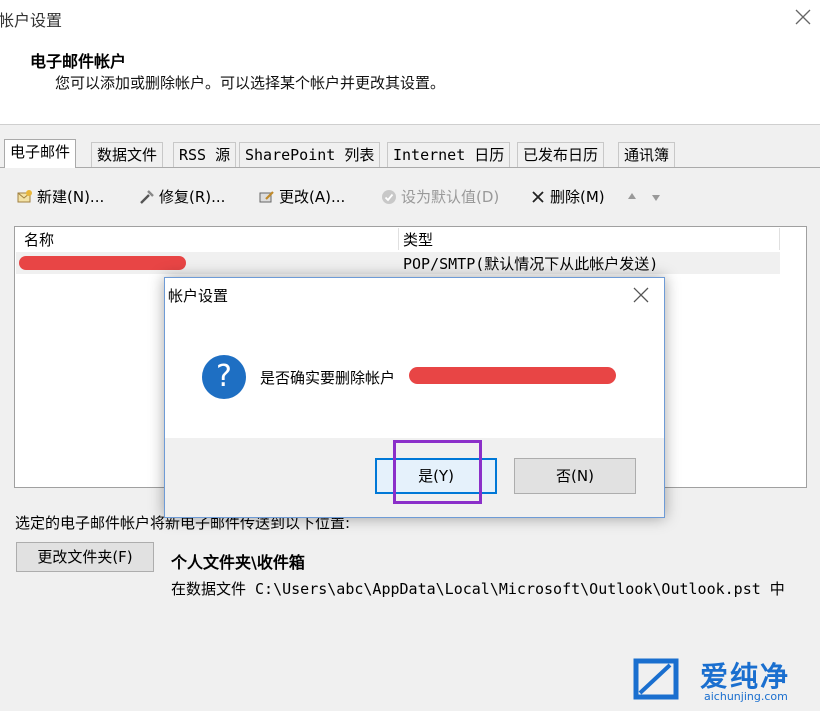 The width and height of the screenshot is (820, 711). I want to click on dialog-title: 帐户设置, so click(198, 296).